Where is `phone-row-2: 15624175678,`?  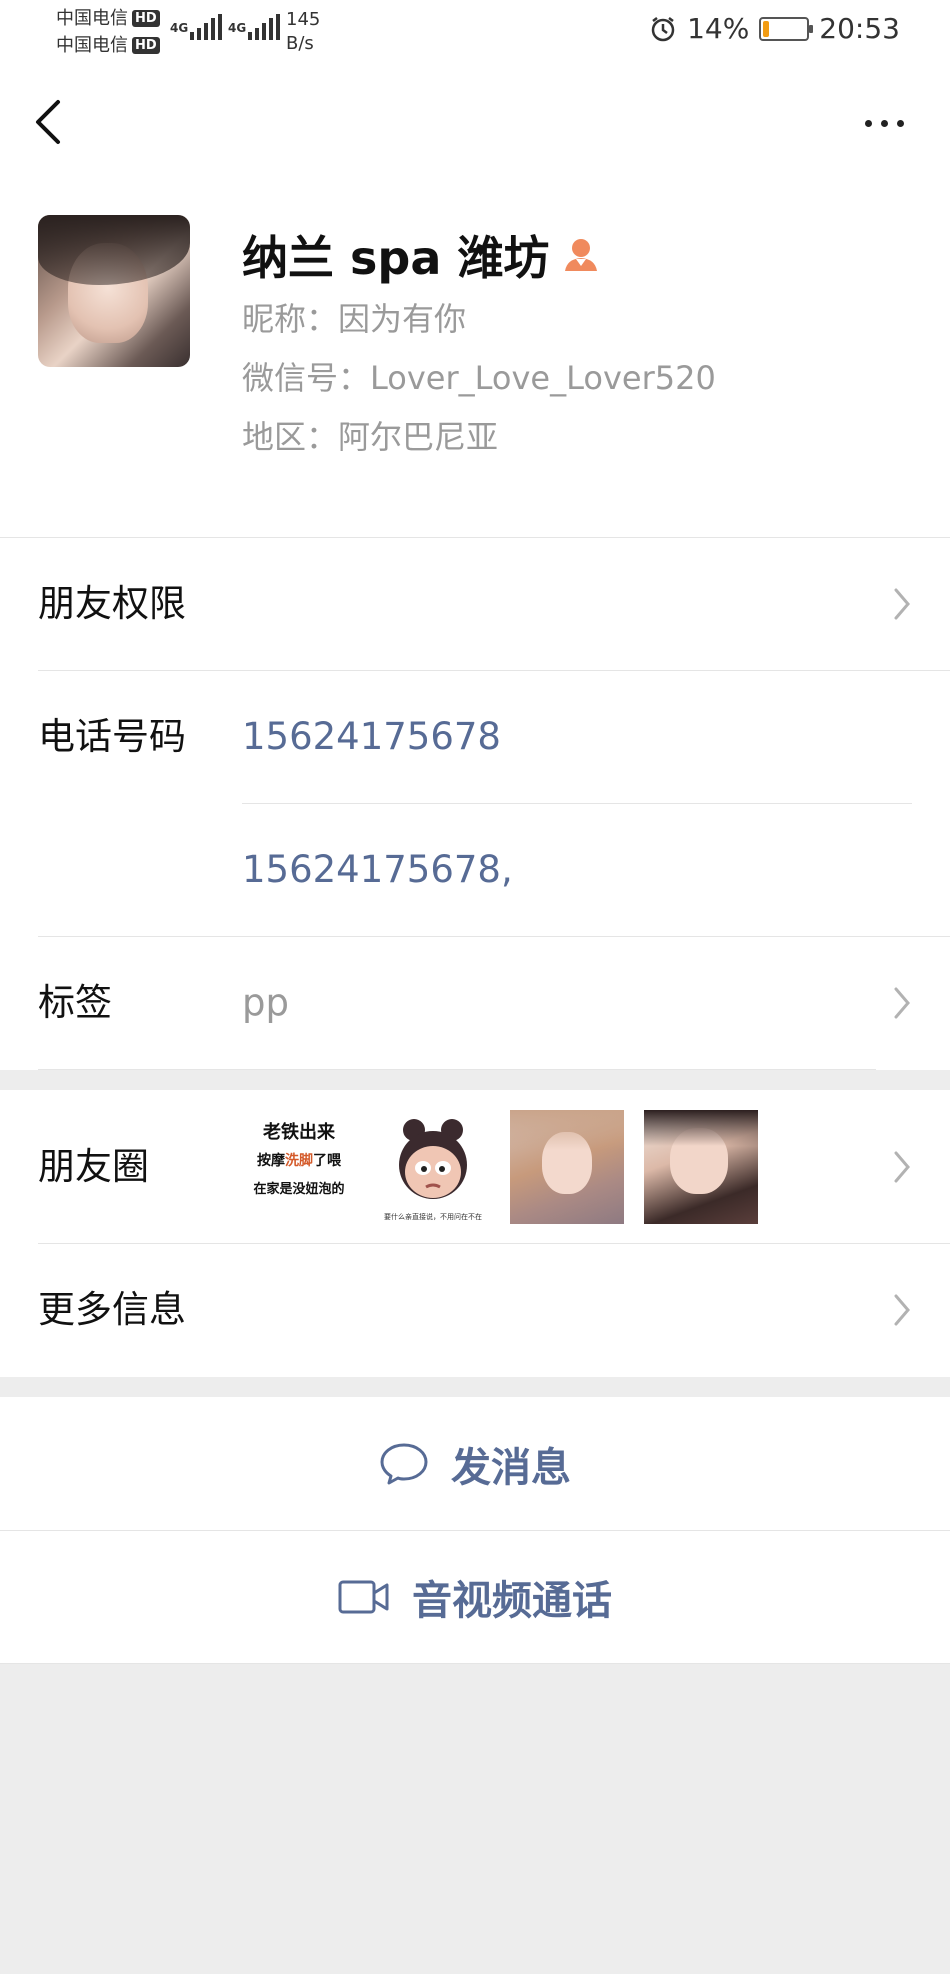
phone-row-2: 15624175678, is located at coordinates (475, 869).